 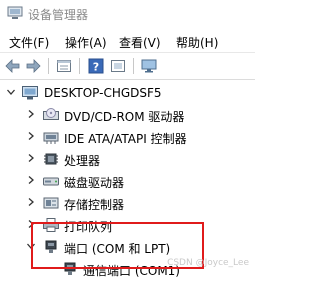 I want to click on dvd-drive-icon, so click(x=51, y=114).